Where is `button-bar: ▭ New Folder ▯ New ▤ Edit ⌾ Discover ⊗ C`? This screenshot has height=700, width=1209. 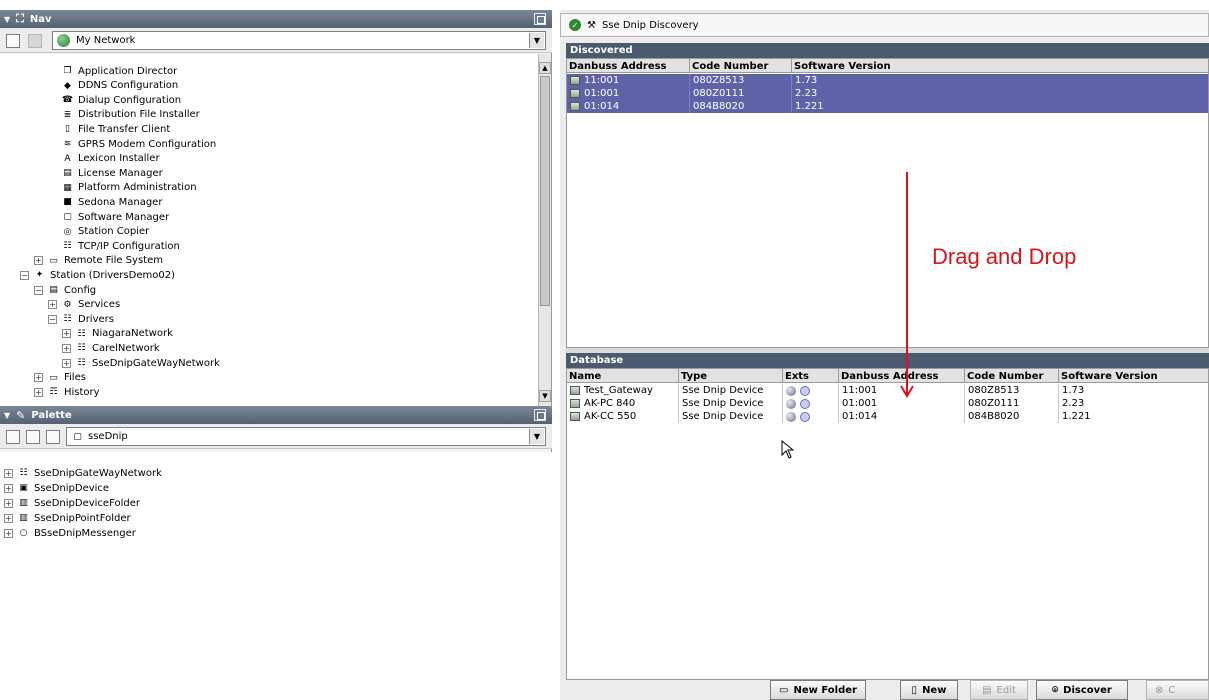
button-bar: ▭ New Folder ▯ New ▤ Edit ⌾ Discover ⊗ C is located at coordinates (887, 690).